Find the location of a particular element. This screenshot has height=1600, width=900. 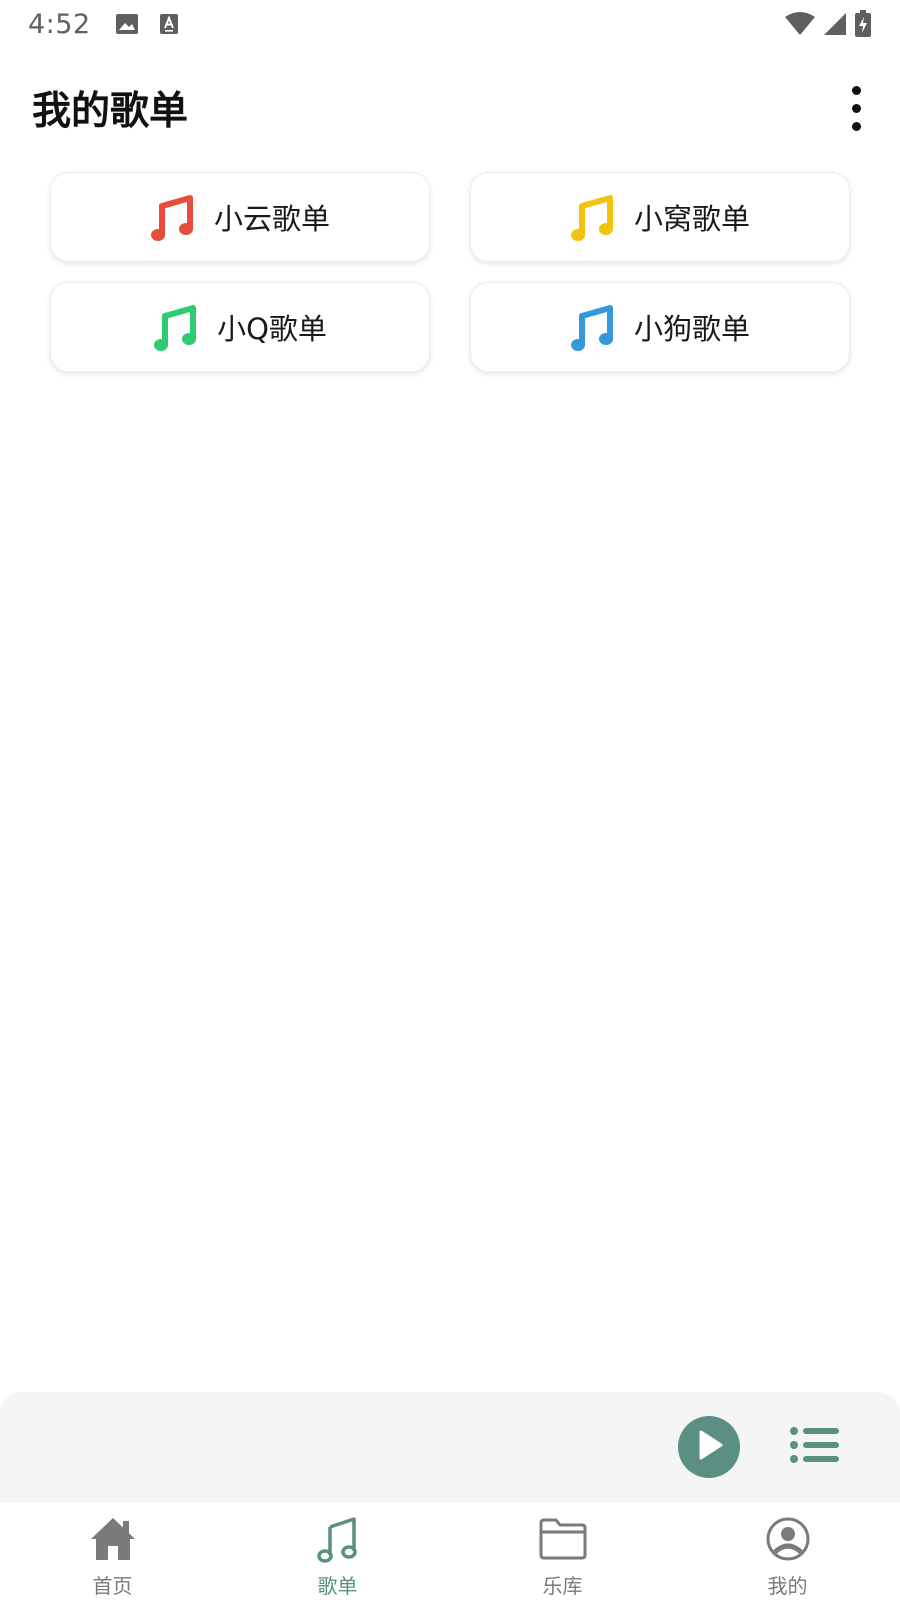

app-header: 我的歌单 is located at coordinates (450, 108).